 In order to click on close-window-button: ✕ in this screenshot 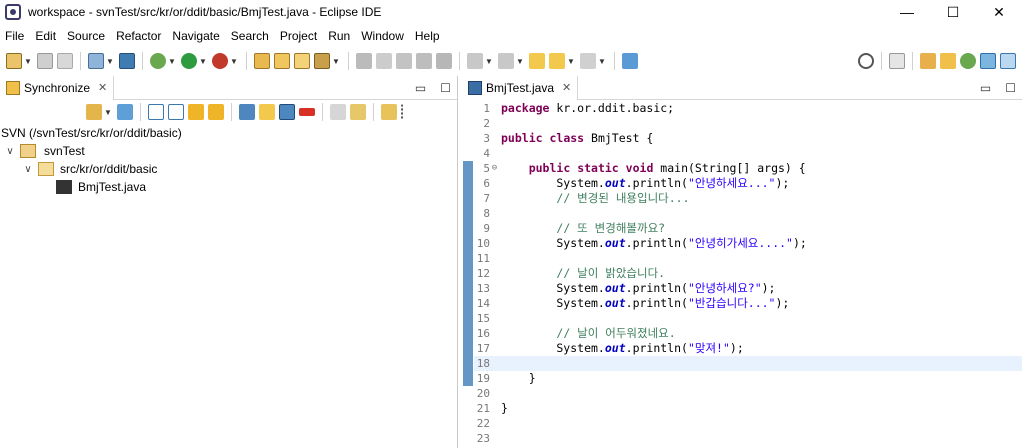, I will do `click(999, 12)`.